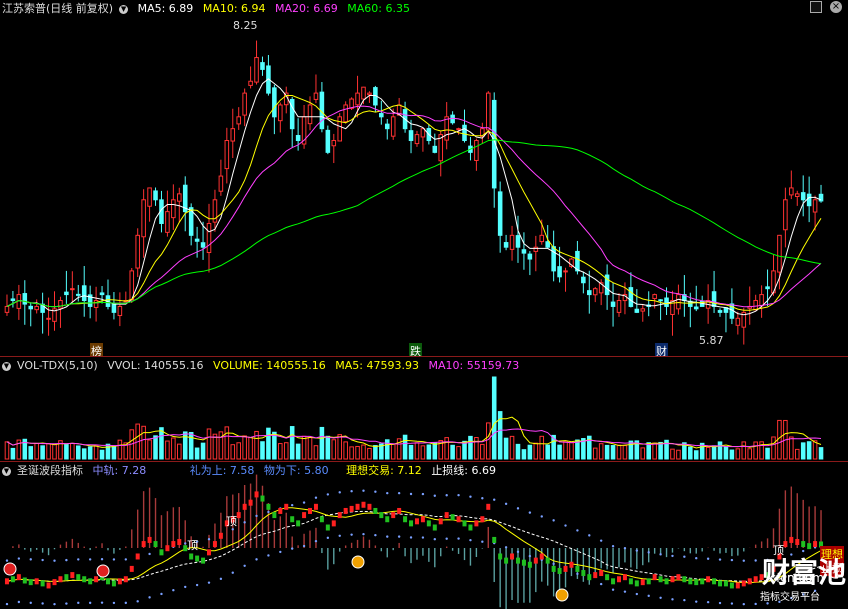 The width and height of the screenshot is (848, 609). What do you see at coordinates (384, 470) in the screenshot?
I see `ideal-trade-readout: 理想交易: 7.12` at bounding box center [384, 470].